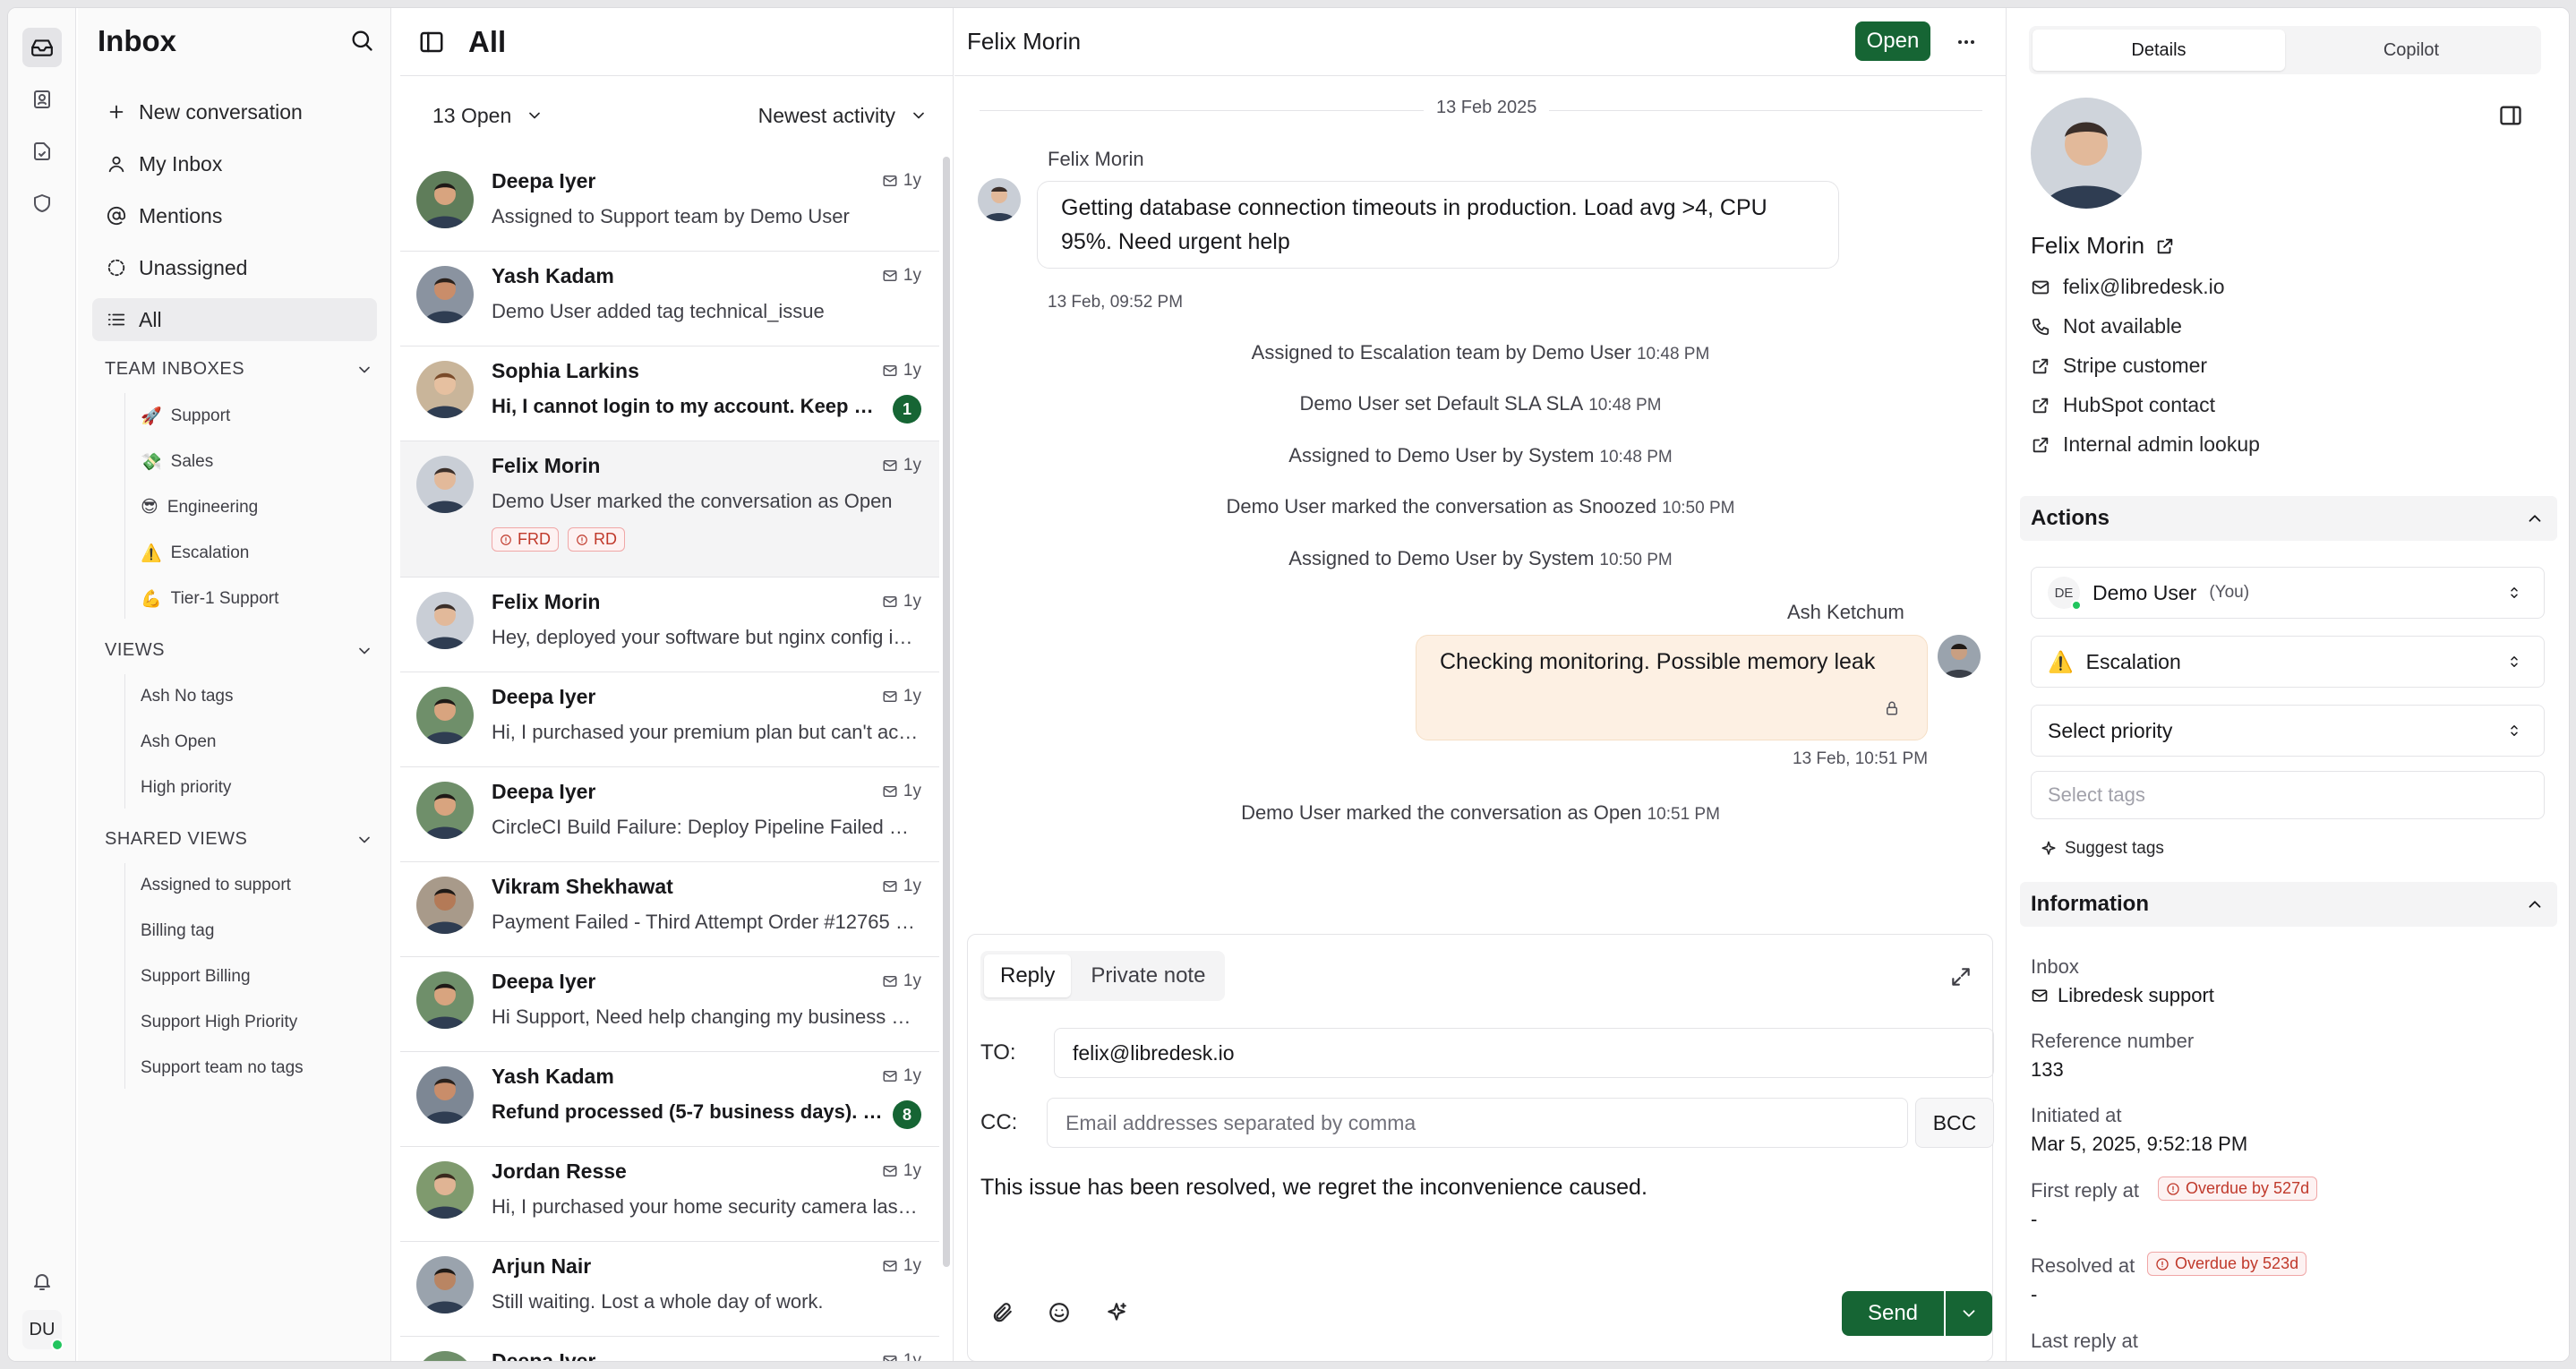 This screenshot has height=1369, width=2576. Describe the element at coordinates (542, 1266) in the screenshot. I see `contact-name: Arjun Nair` at that location.